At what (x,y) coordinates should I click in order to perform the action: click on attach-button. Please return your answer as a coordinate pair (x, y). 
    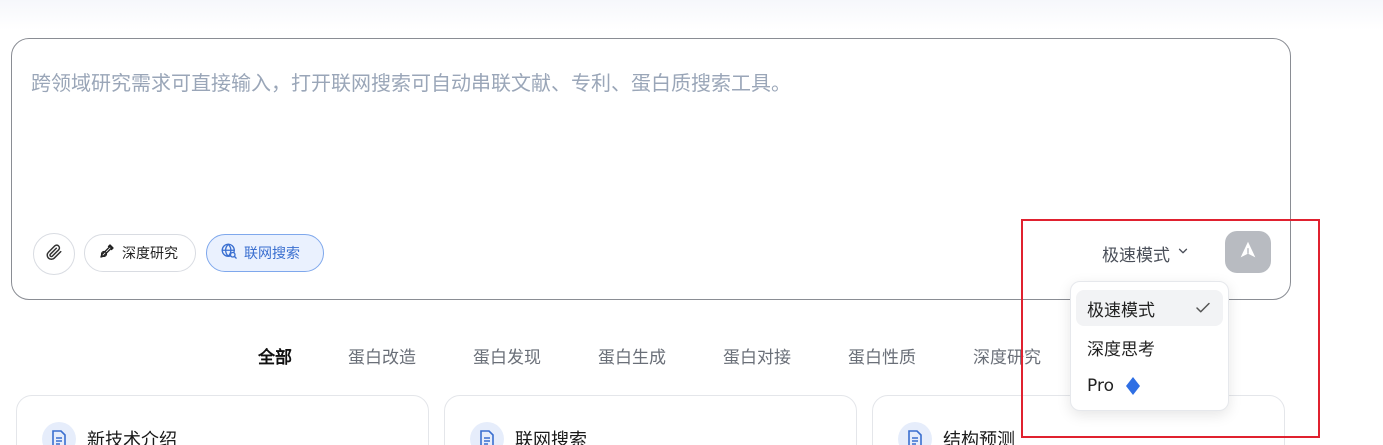
    Looking at the image, I should click on (54, 254).